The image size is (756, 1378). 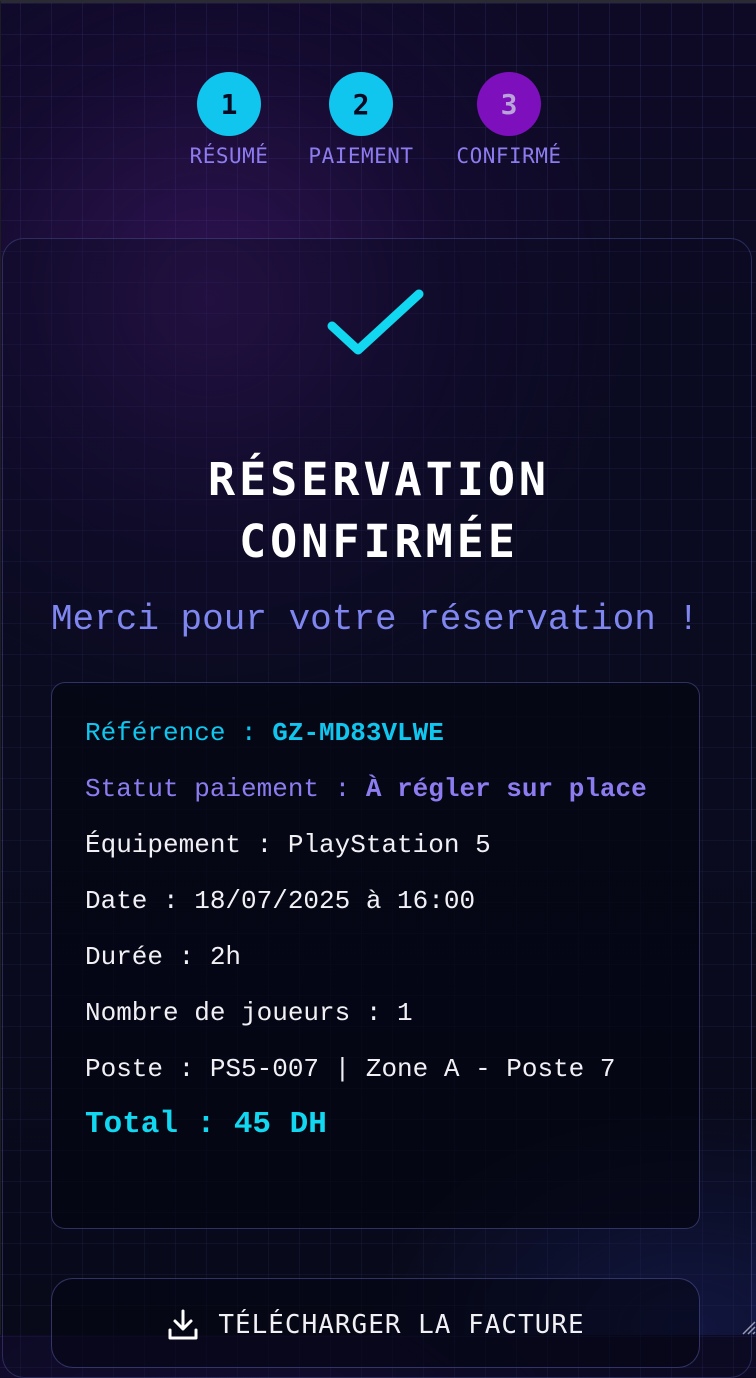 I want to click on progress-stepper: 1 RÉSUMÉ 2 PAIEMENT 3 CONFIRMÉ, so click(x=378, y=127).